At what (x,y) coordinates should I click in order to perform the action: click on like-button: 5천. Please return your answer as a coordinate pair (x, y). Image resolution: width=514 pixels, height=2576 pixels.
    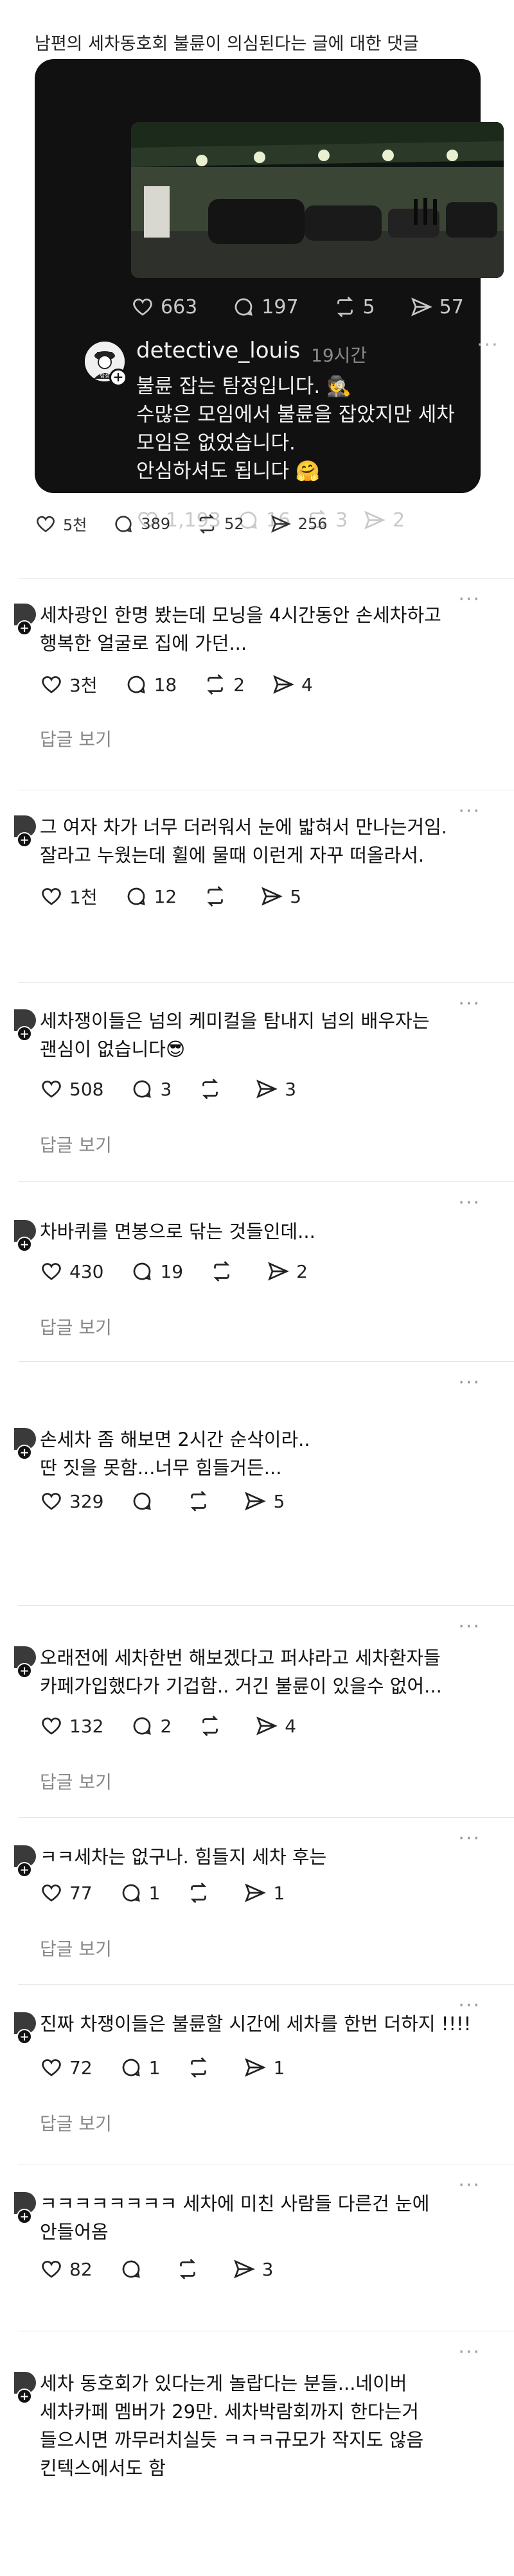
    Looking at the image, I should click on (61, 523).